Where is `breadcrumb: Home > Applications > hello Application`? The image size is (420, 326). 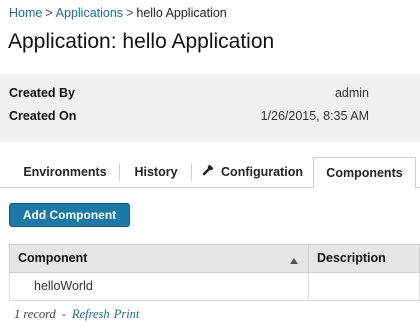 breadcrumb: Home > Applications > hello Application is located at coordinates (118, 13).